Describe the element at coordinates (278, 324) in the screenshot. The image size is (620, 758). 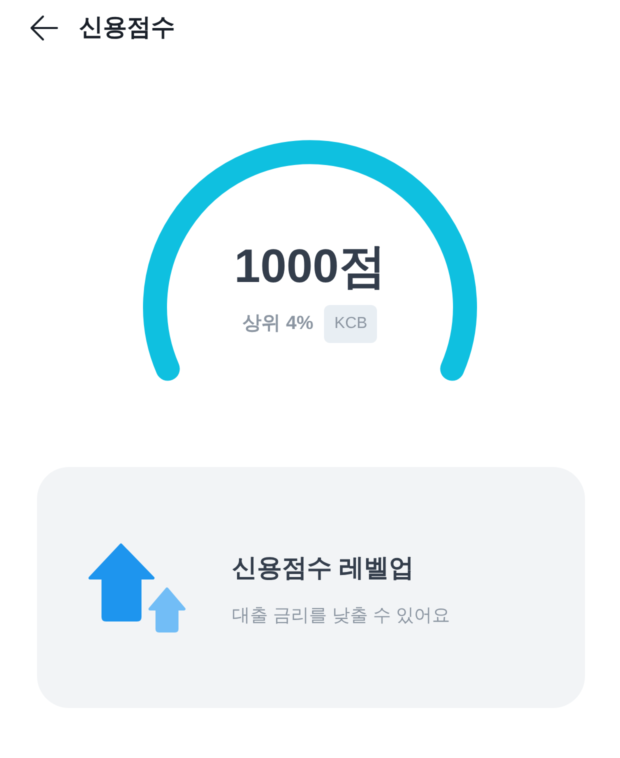
I see `rank-percentile: 상위 4%` at that location.